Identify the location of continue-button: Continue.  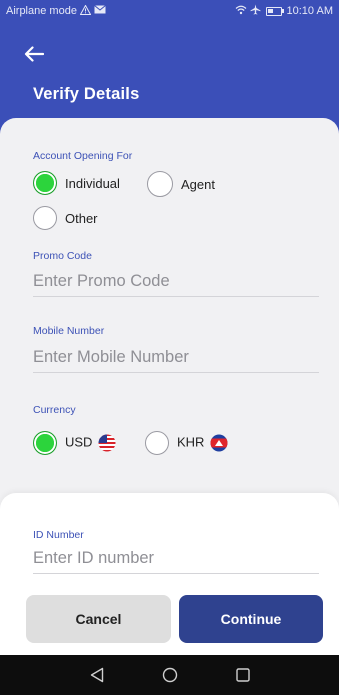
(251, 619).